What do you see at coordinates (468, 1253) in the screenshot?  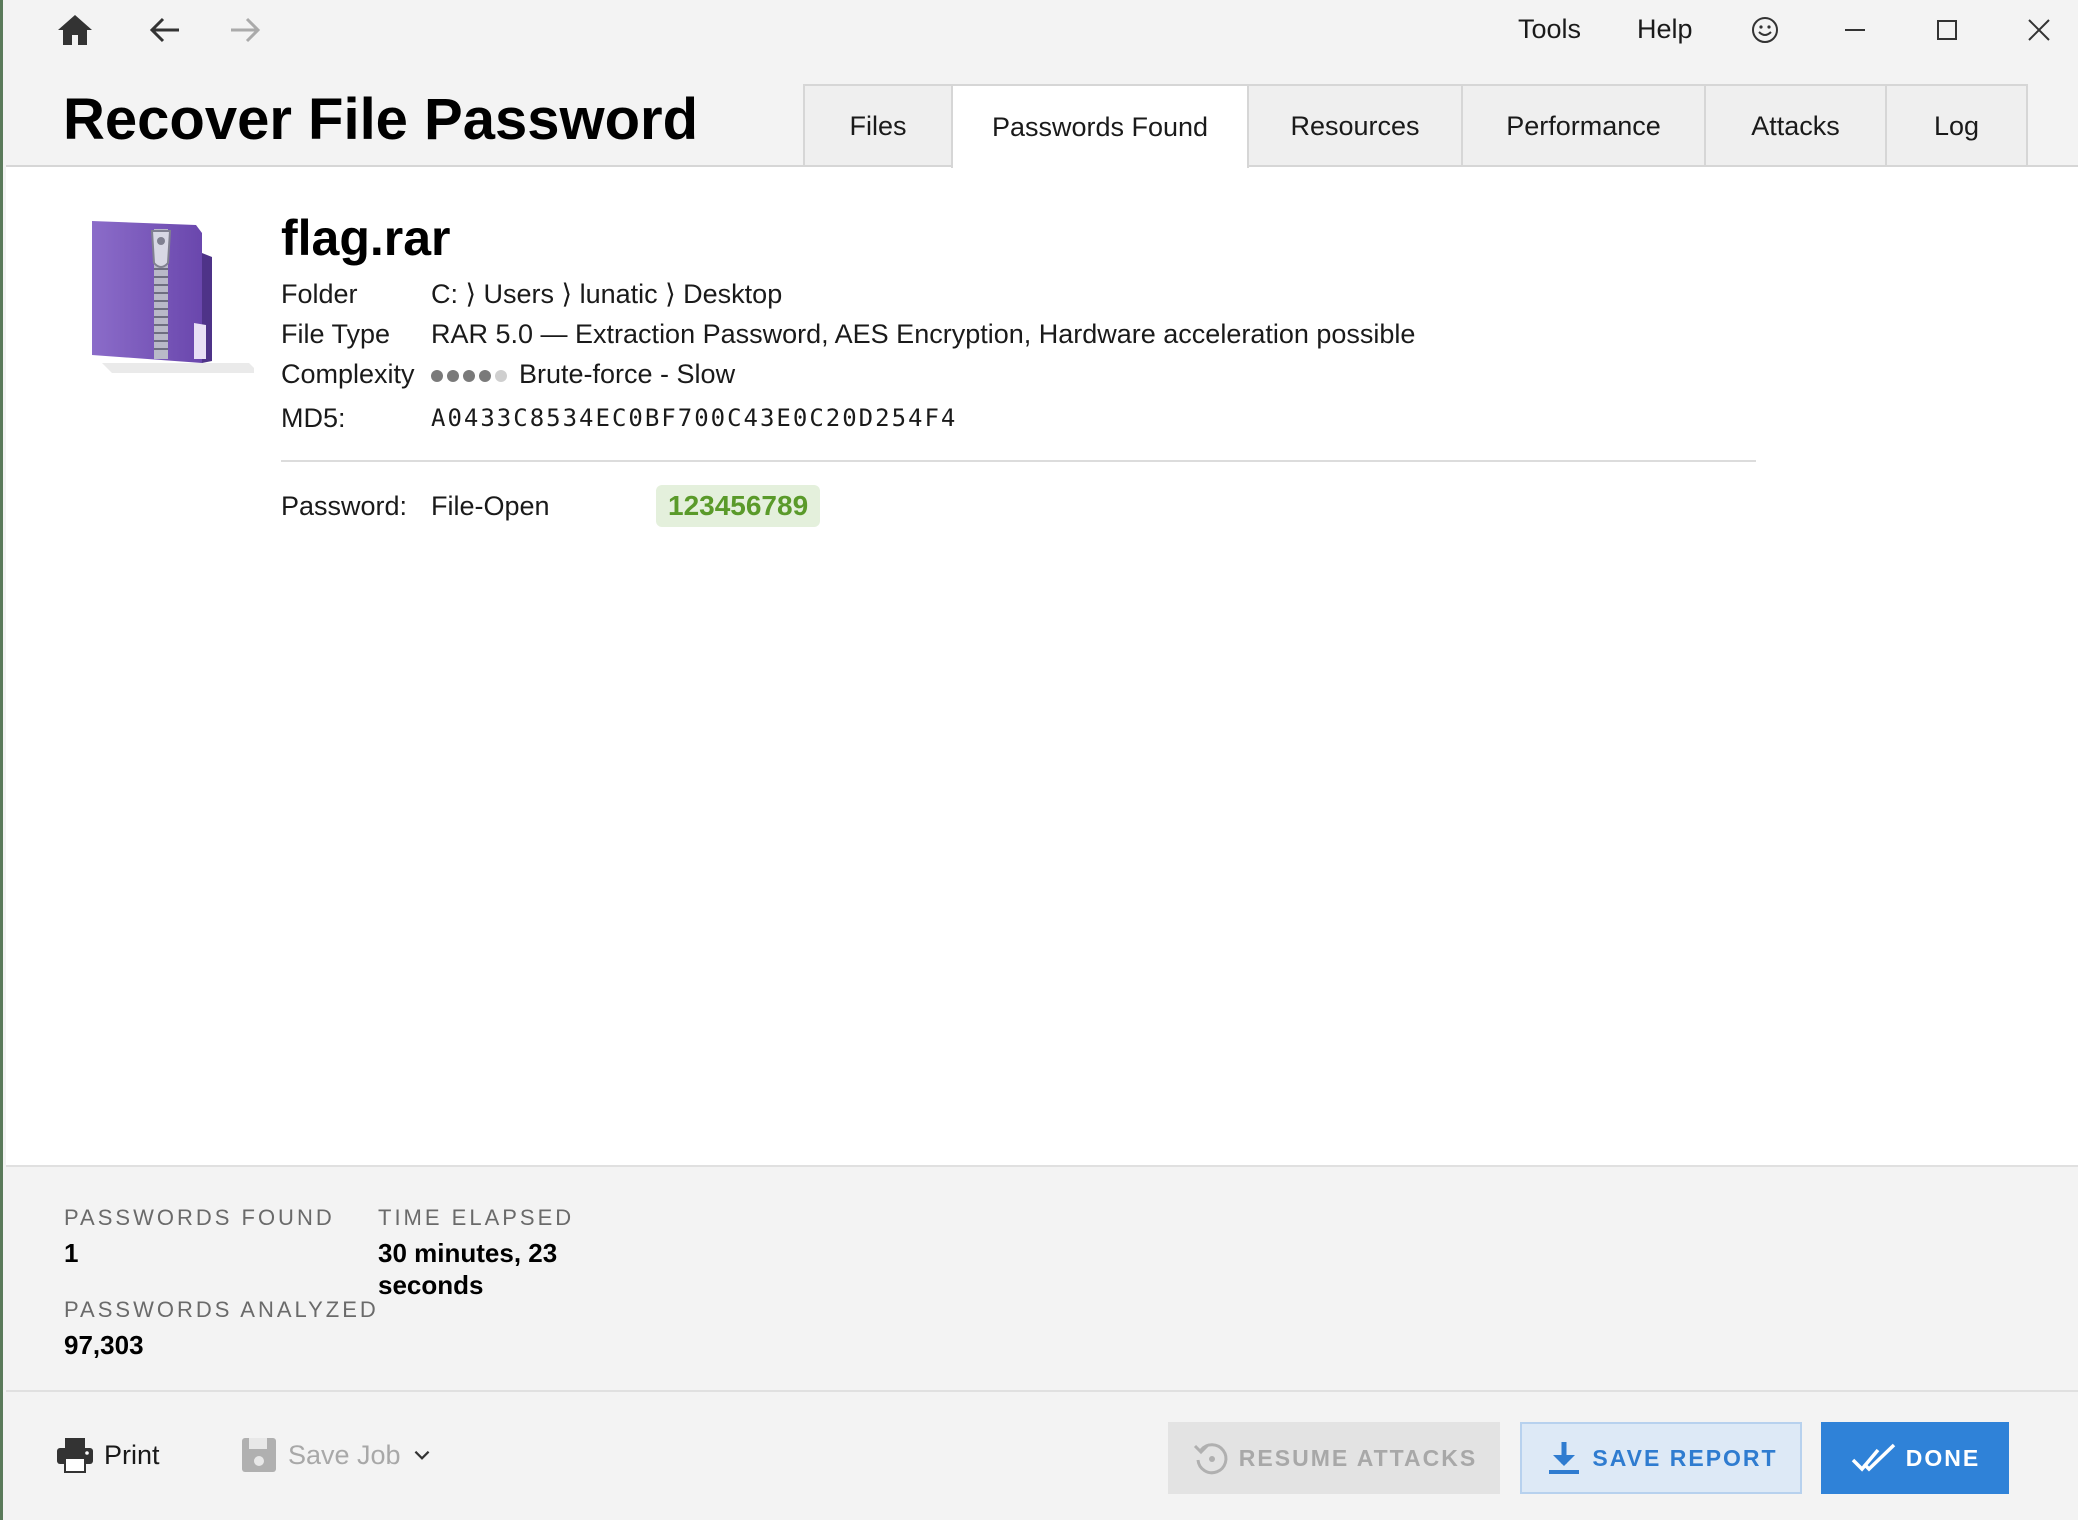 I see `time-elapsed-line1: 30 minutes, 23` at bounding box center [468, 1253].